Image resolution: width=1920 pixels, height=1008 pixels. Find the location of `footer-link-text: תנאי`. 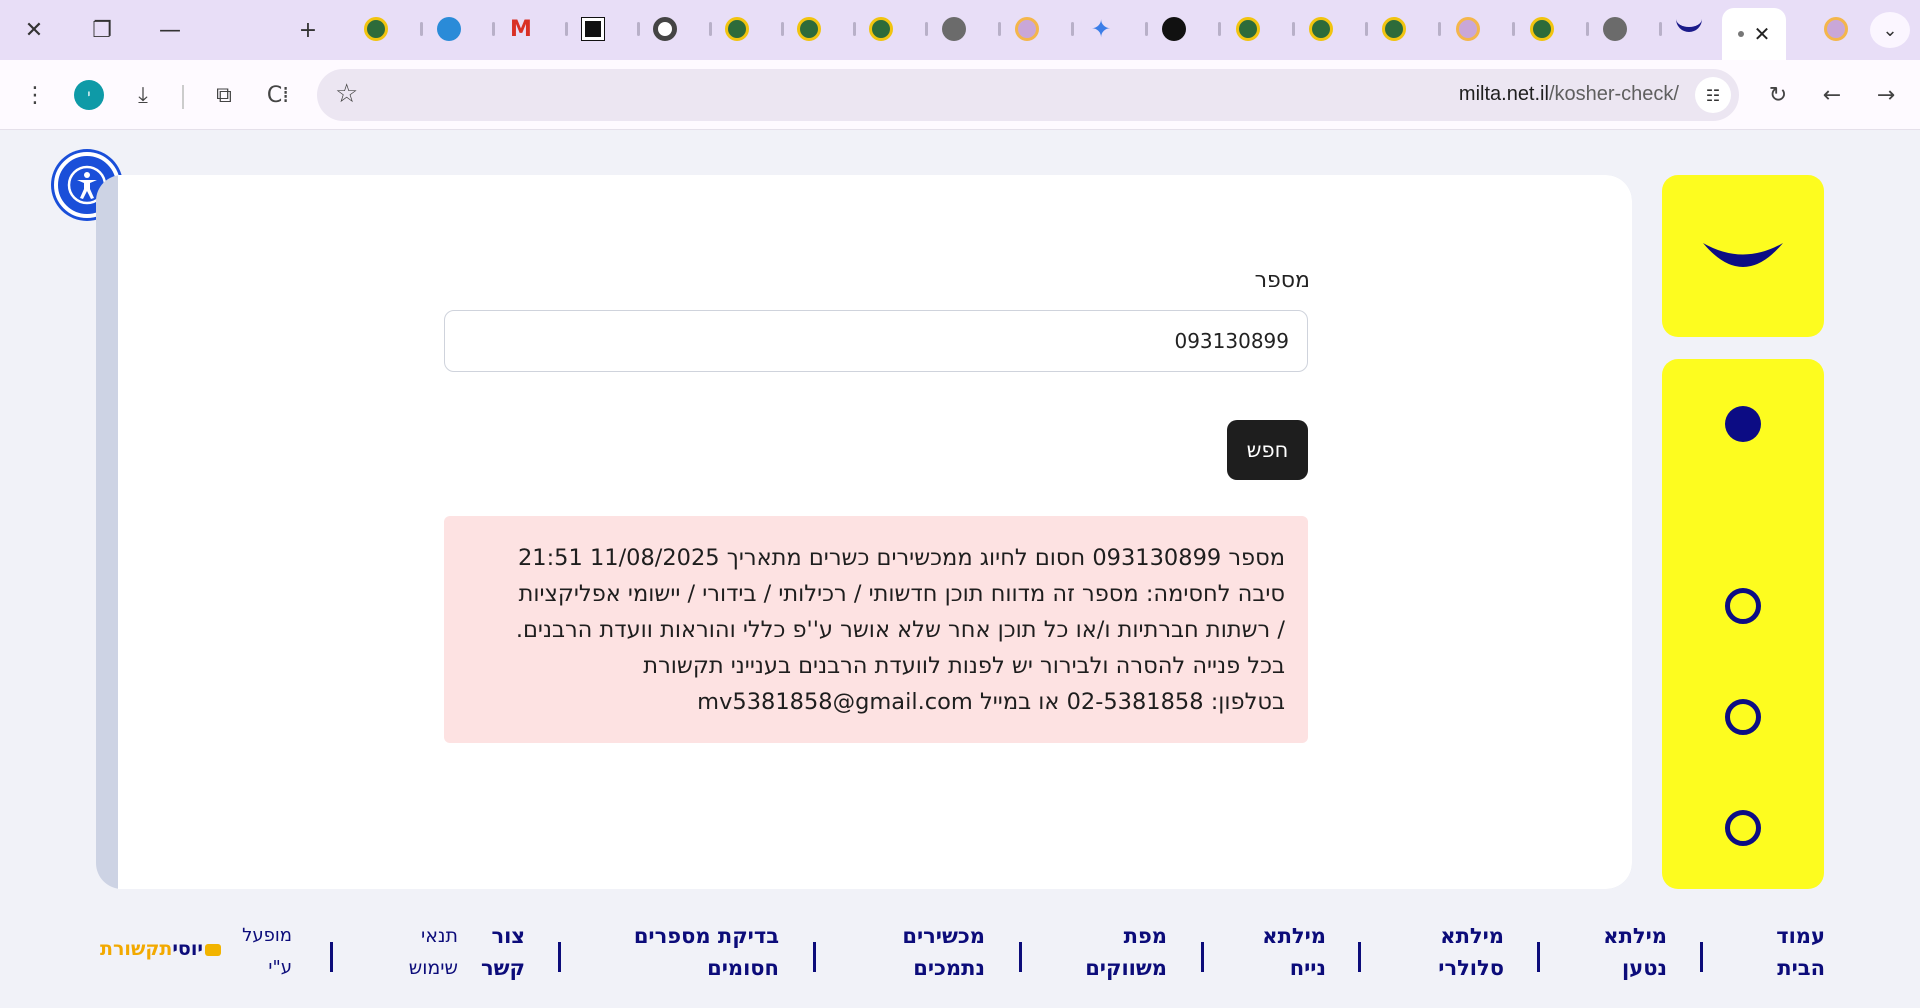

footer-link-text: תנאי is located at coordinates (439, 936).